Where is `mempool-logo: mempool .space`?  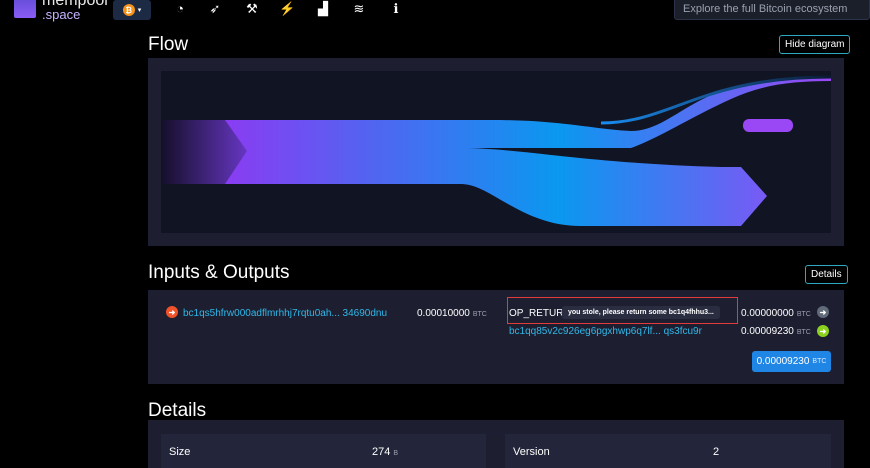 mempool-logo: mempool .space is located at coordinates (61, 11).